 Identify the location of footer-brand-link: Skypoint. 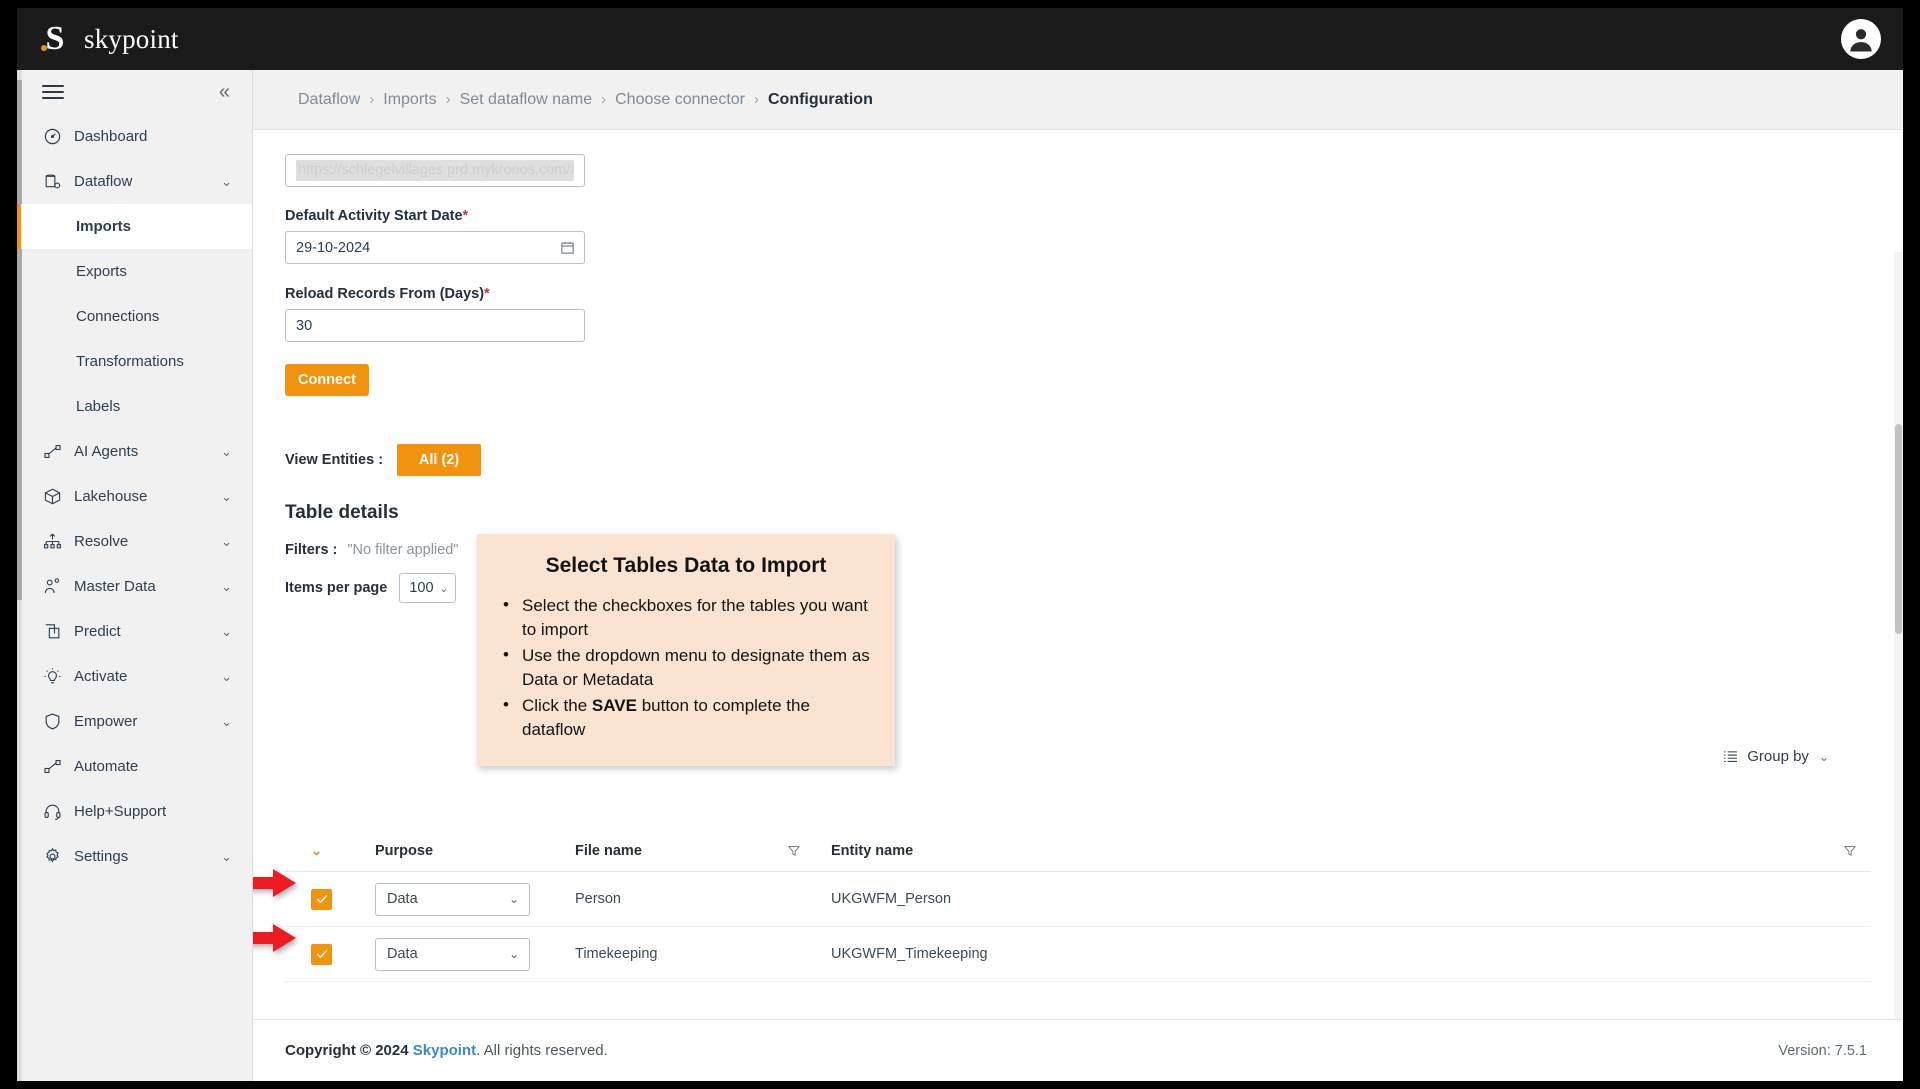
(444, 1050).